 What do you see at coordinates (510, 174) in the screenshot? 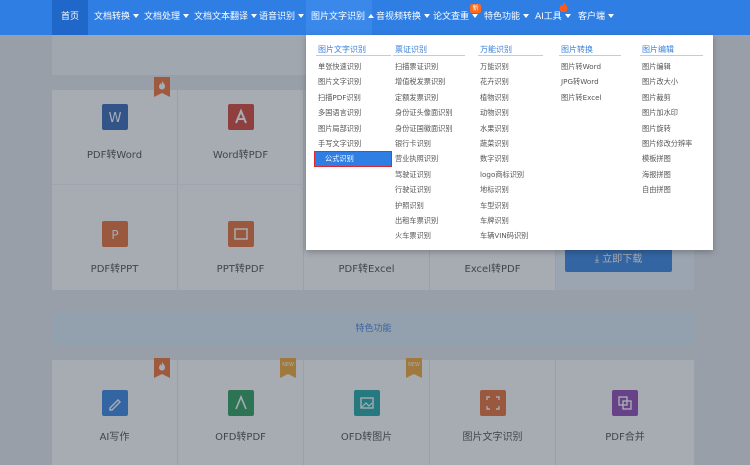
I see `menu-item: logo商标识别` at bounding box center [510, 174].